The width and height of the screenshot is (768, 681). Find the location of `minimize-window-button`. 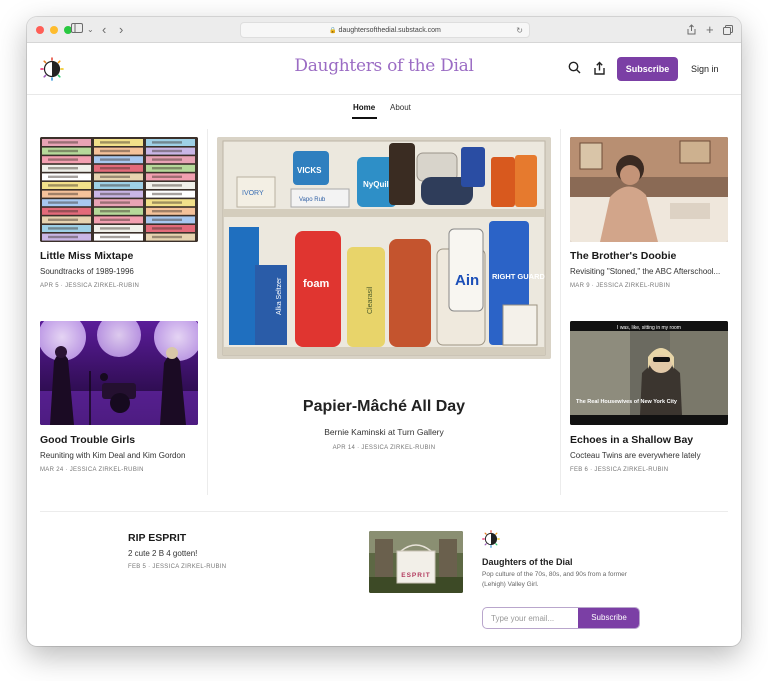

minimize-window-button is located at coordinates (54, 29).